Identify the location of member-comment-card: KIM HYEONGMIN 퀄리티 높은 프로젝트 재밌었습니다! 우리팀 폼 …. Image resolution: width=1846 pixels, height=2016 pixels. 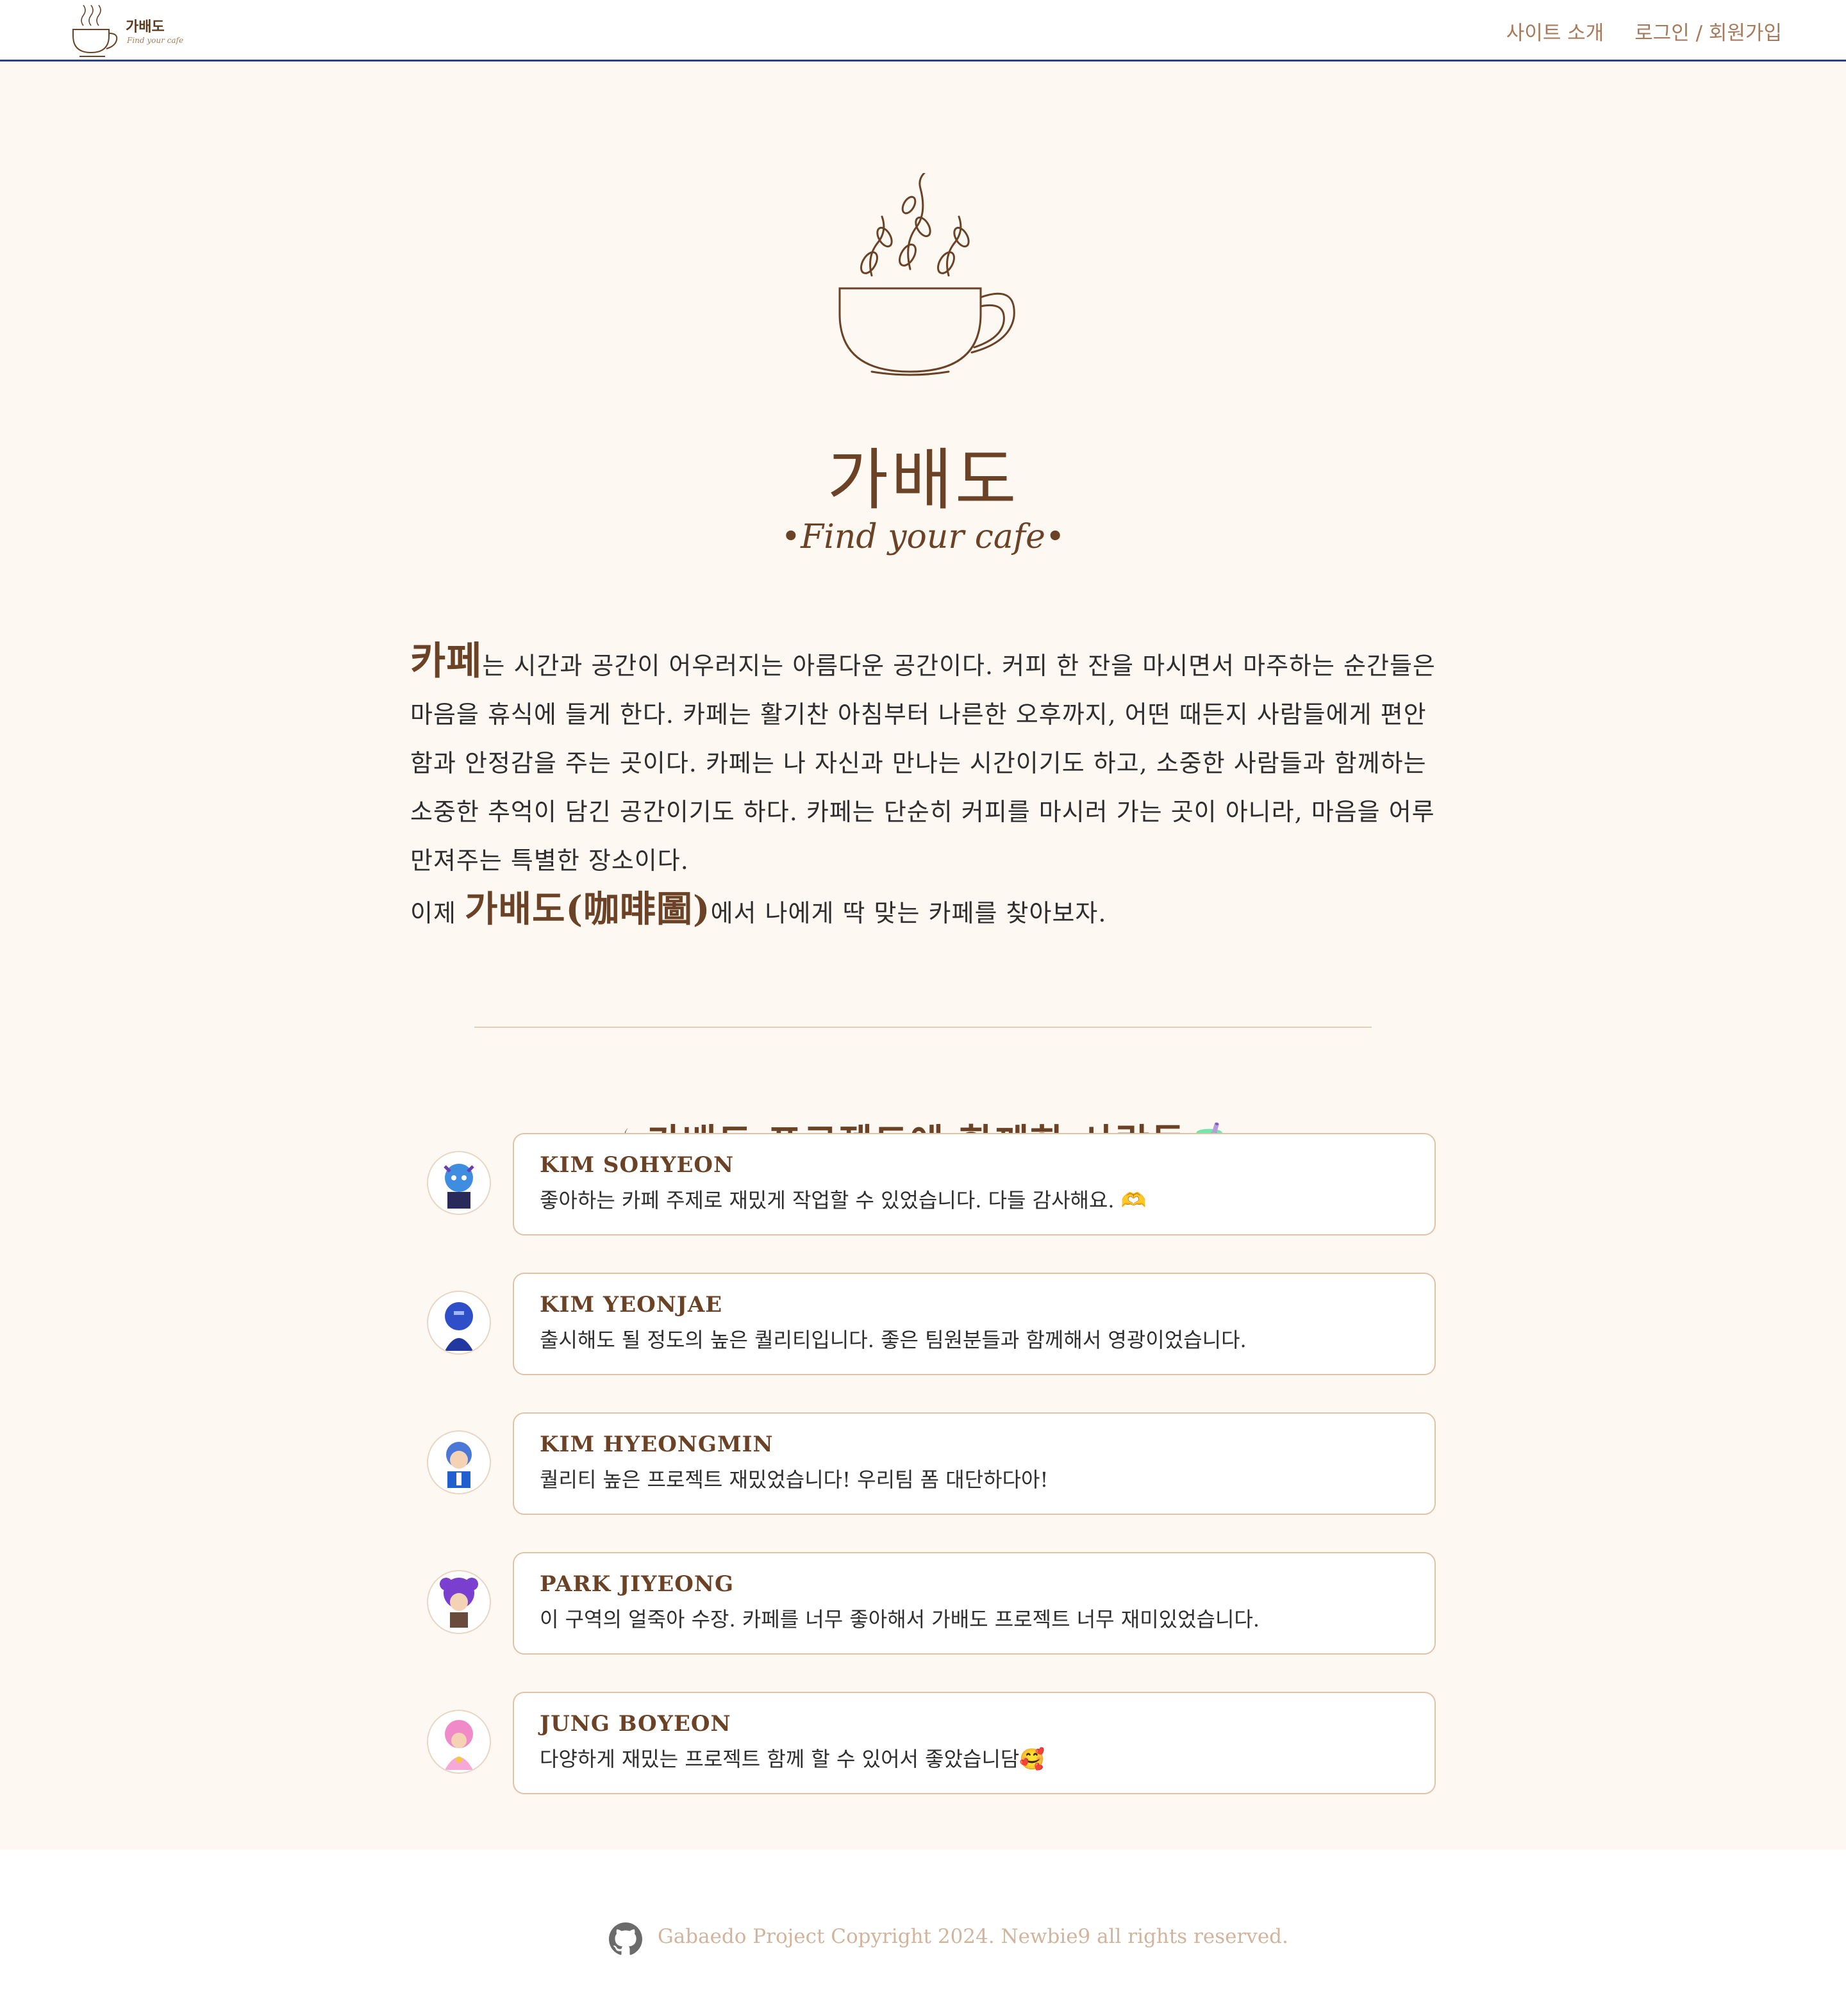
(975, 1463).